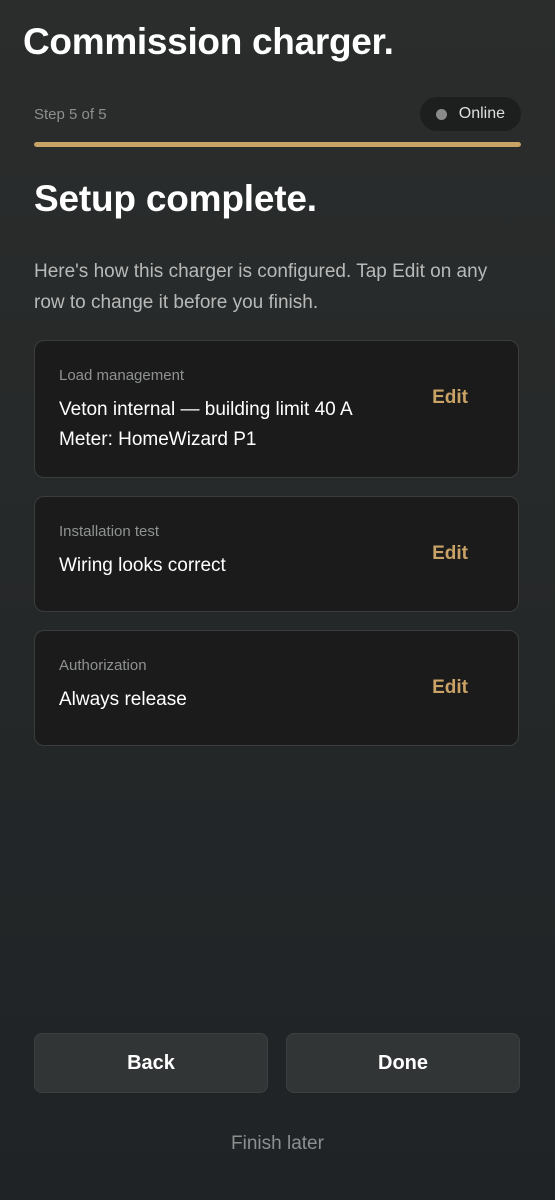  I want to click on summary-card-authorization: Authorization Always release Edit, so click(276, 688).